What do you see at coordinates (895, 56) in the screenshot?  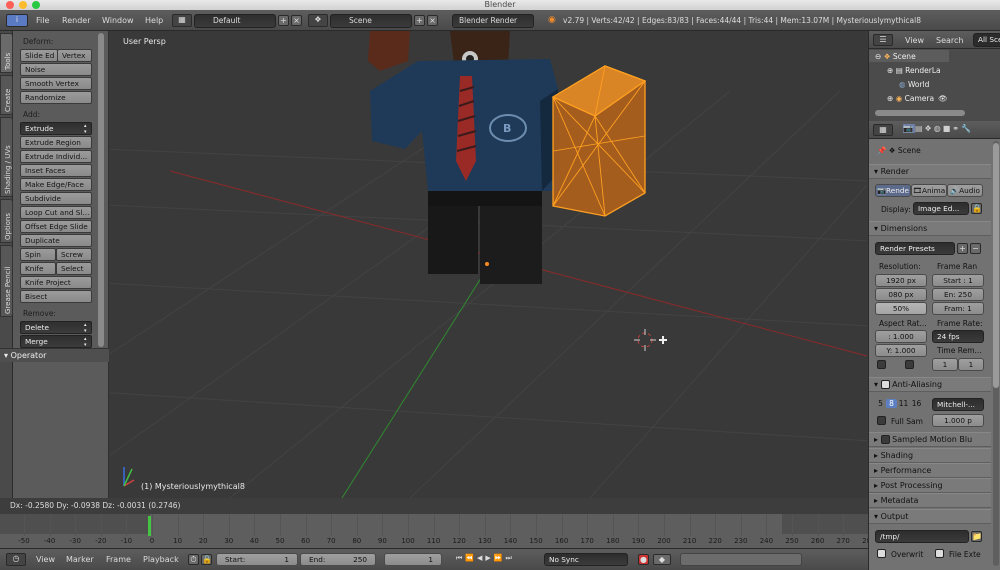 I see `outliner-item-scene: ⊖ ❖ Scene` at bounding box center [895, 56].